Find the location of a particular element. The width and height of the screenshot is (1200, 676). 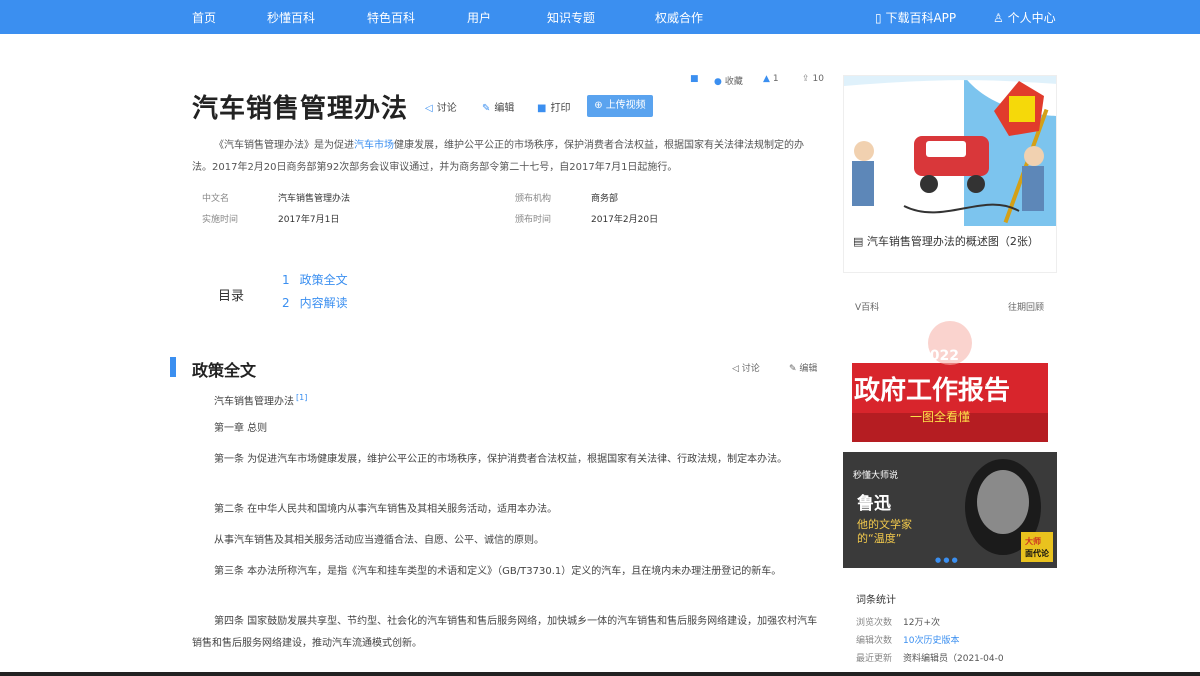

share-button: ⇪ 10 is located at coordinates (813, 79).